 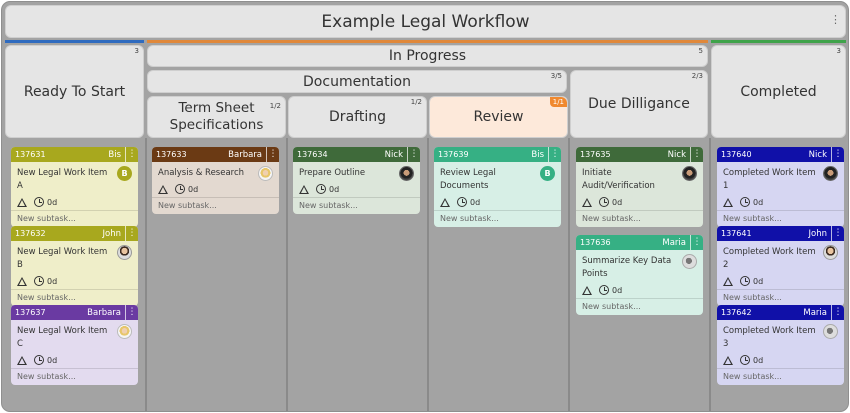 I want to click on card-id: 137640, so click(x=736, y=154).